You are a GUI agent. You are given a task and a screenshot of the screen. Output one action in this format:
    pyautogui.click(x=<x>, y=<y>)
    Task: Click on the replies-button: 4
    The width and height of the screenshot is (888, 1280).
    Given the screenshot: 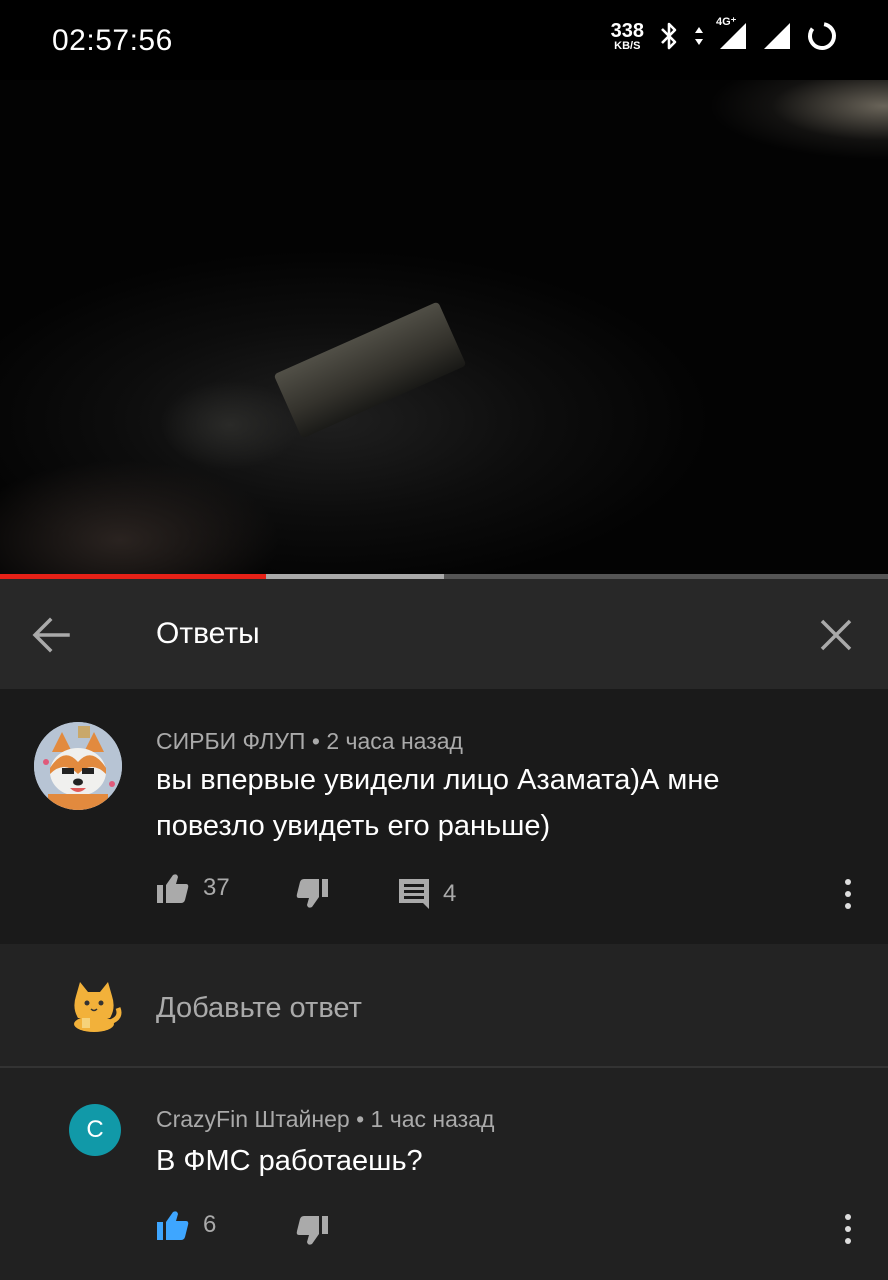 What is the action you would take?
    pyautogui.click(x=427, y=894)
    